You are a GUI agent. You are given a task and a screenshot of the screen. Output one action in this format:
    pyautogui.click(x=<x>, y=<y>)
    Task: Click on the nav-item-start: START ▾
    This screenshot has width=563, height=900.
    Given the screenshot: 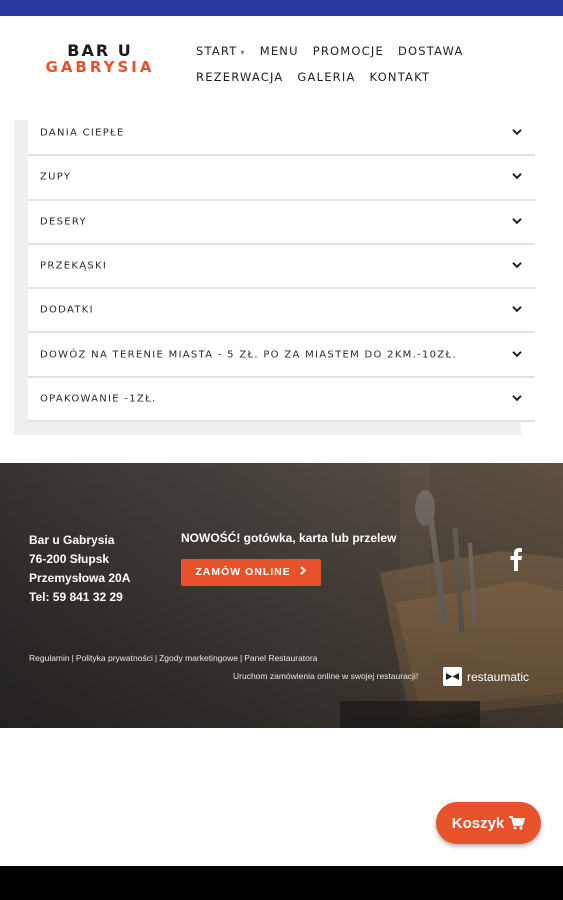 What is the action you would take?
    pyautogui.click(x=221, y=51)
    